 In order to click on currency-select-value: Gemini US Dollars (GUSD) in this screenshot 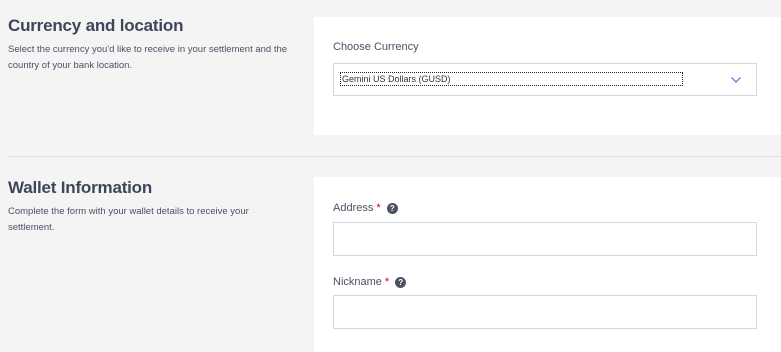, I will do `click(511, 79)`.